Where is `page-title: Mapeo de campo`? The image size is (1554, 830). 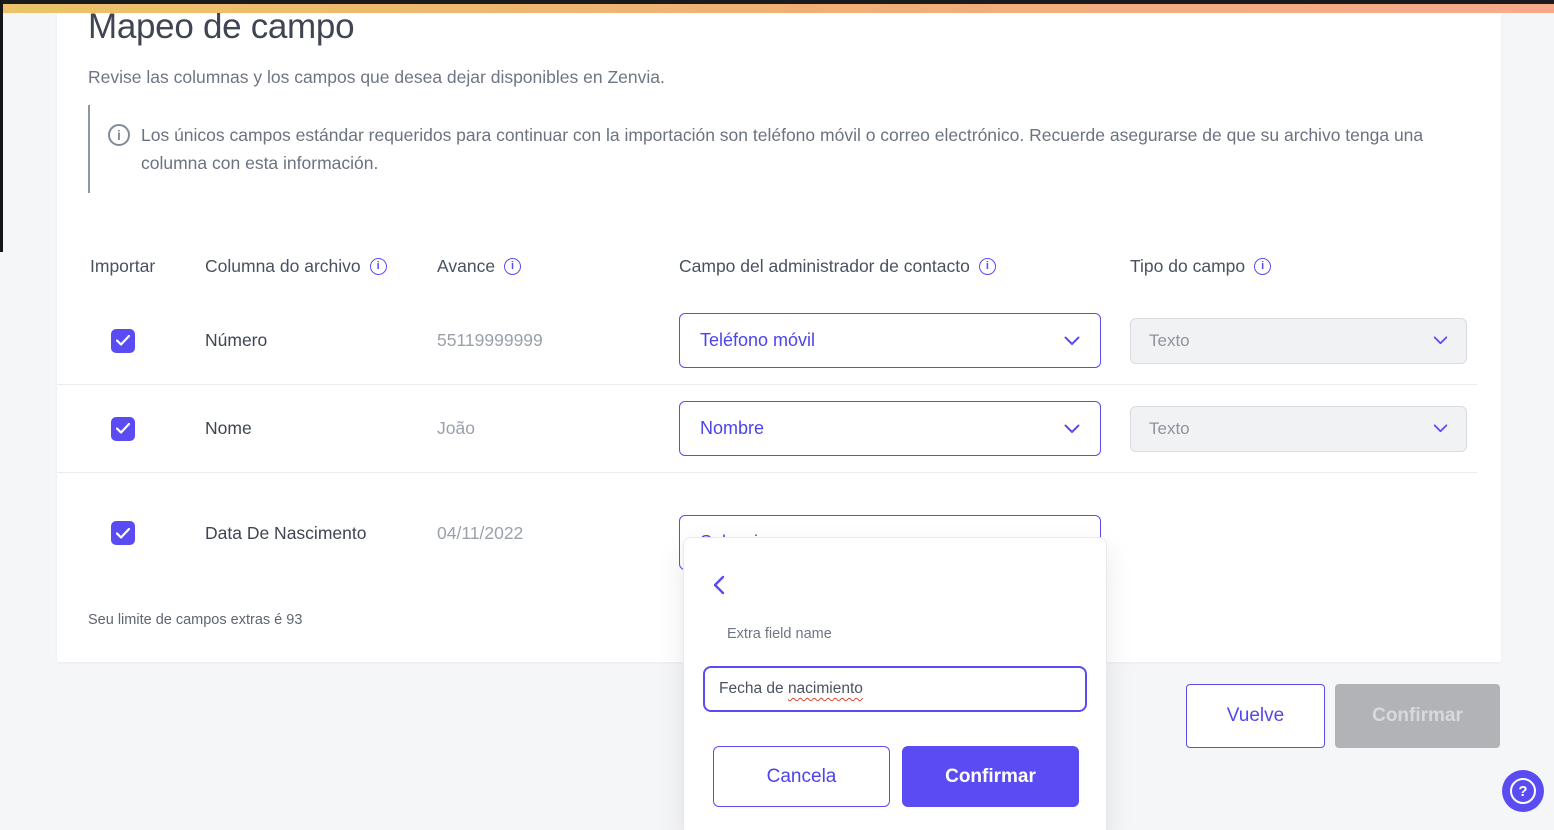 page-title: Mapeo de campo is located at coordinates (221, 29).